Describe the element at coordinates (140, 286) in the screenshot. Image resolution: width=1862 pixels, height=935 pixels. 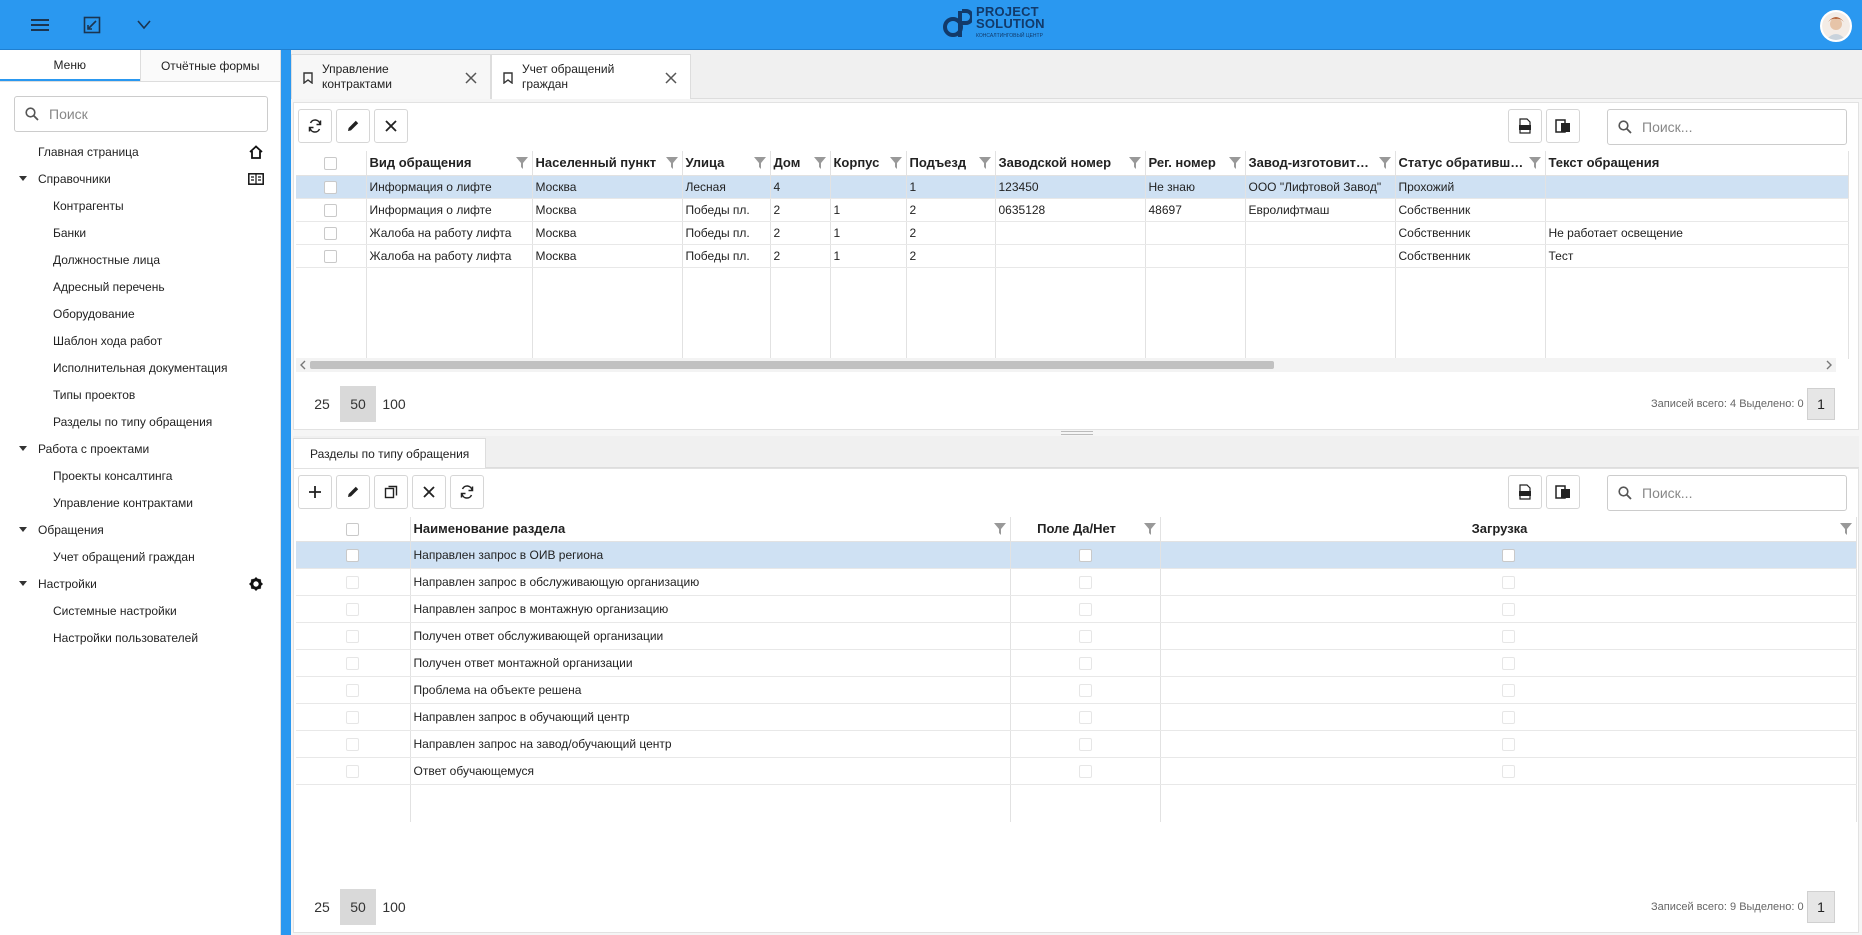
I see `sidebar-item-address-list: Адресный перечень` at that location.